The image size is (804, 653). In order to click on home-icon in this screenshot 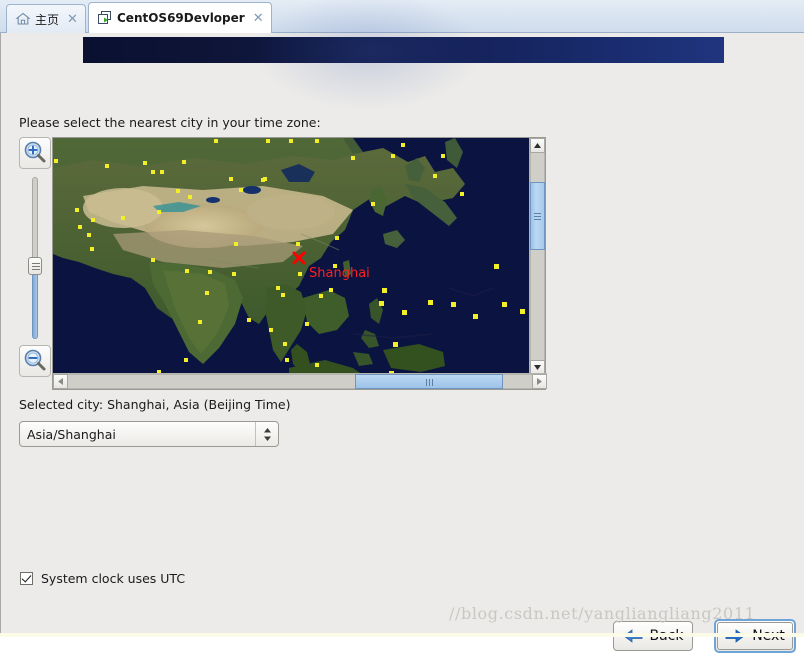, I will do `click(23, 19)`.